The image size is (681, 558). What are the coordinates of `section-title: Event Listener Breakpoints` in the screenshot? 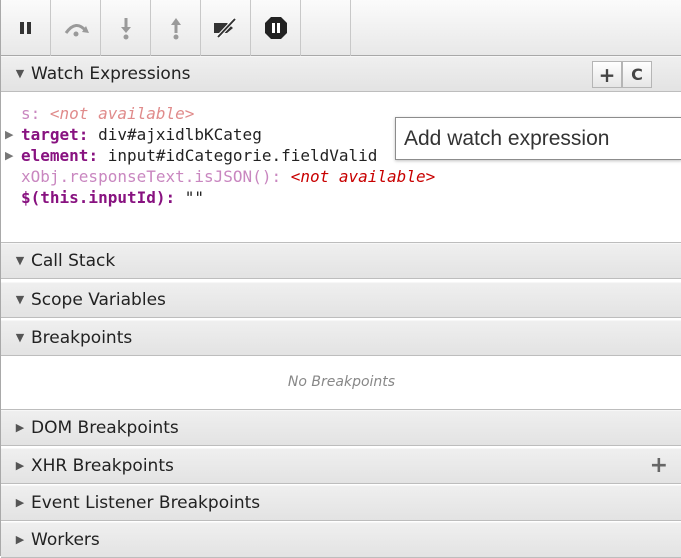 It's located at (146, 503).